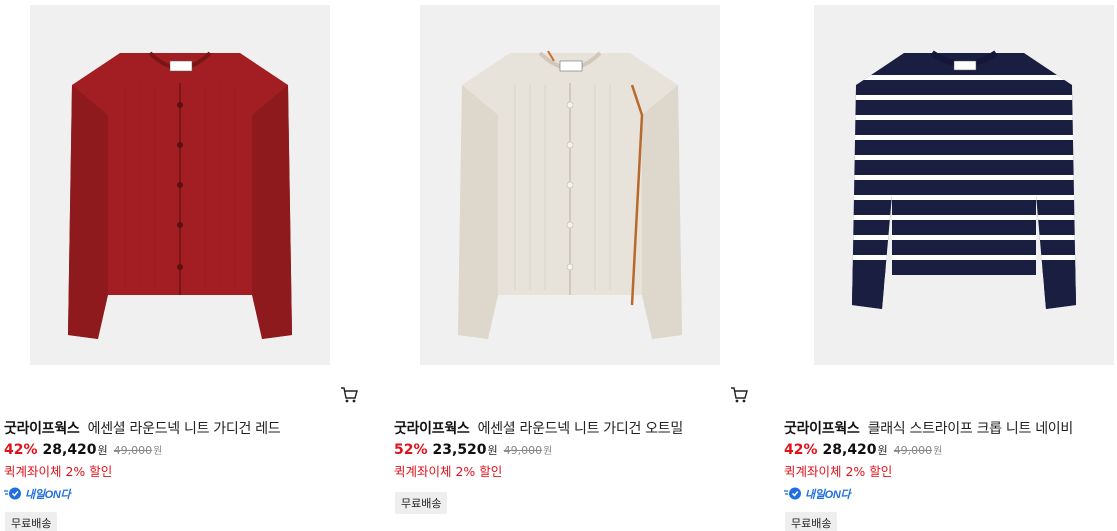 The height and width of the screenshot is (531, 1117). What do you see at coordinates (970, 429) in the screenshot?
I see `product-name: 클래식 스트라이프 크롭 니트 네이비` at bounding box center [970, 429].